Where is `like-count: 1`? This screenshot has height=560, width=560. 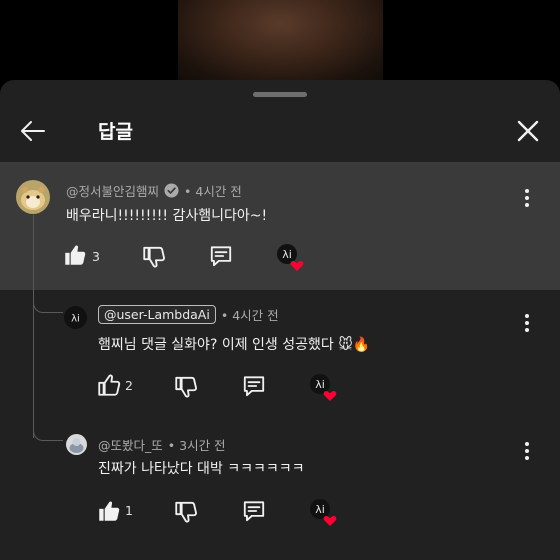
like-count: 1 is located at coordinates (129, 510).